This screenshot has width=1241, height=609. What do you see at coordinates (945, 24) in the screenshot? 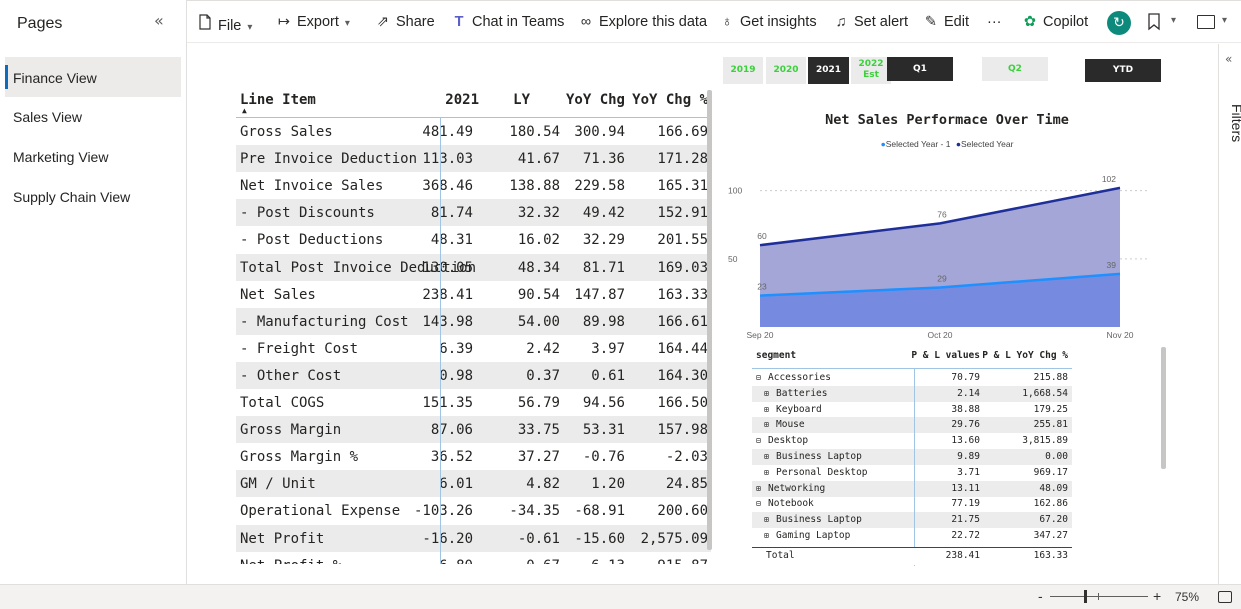
I see `edit-button: ✎ Edit` at bounding box center [945, 24].